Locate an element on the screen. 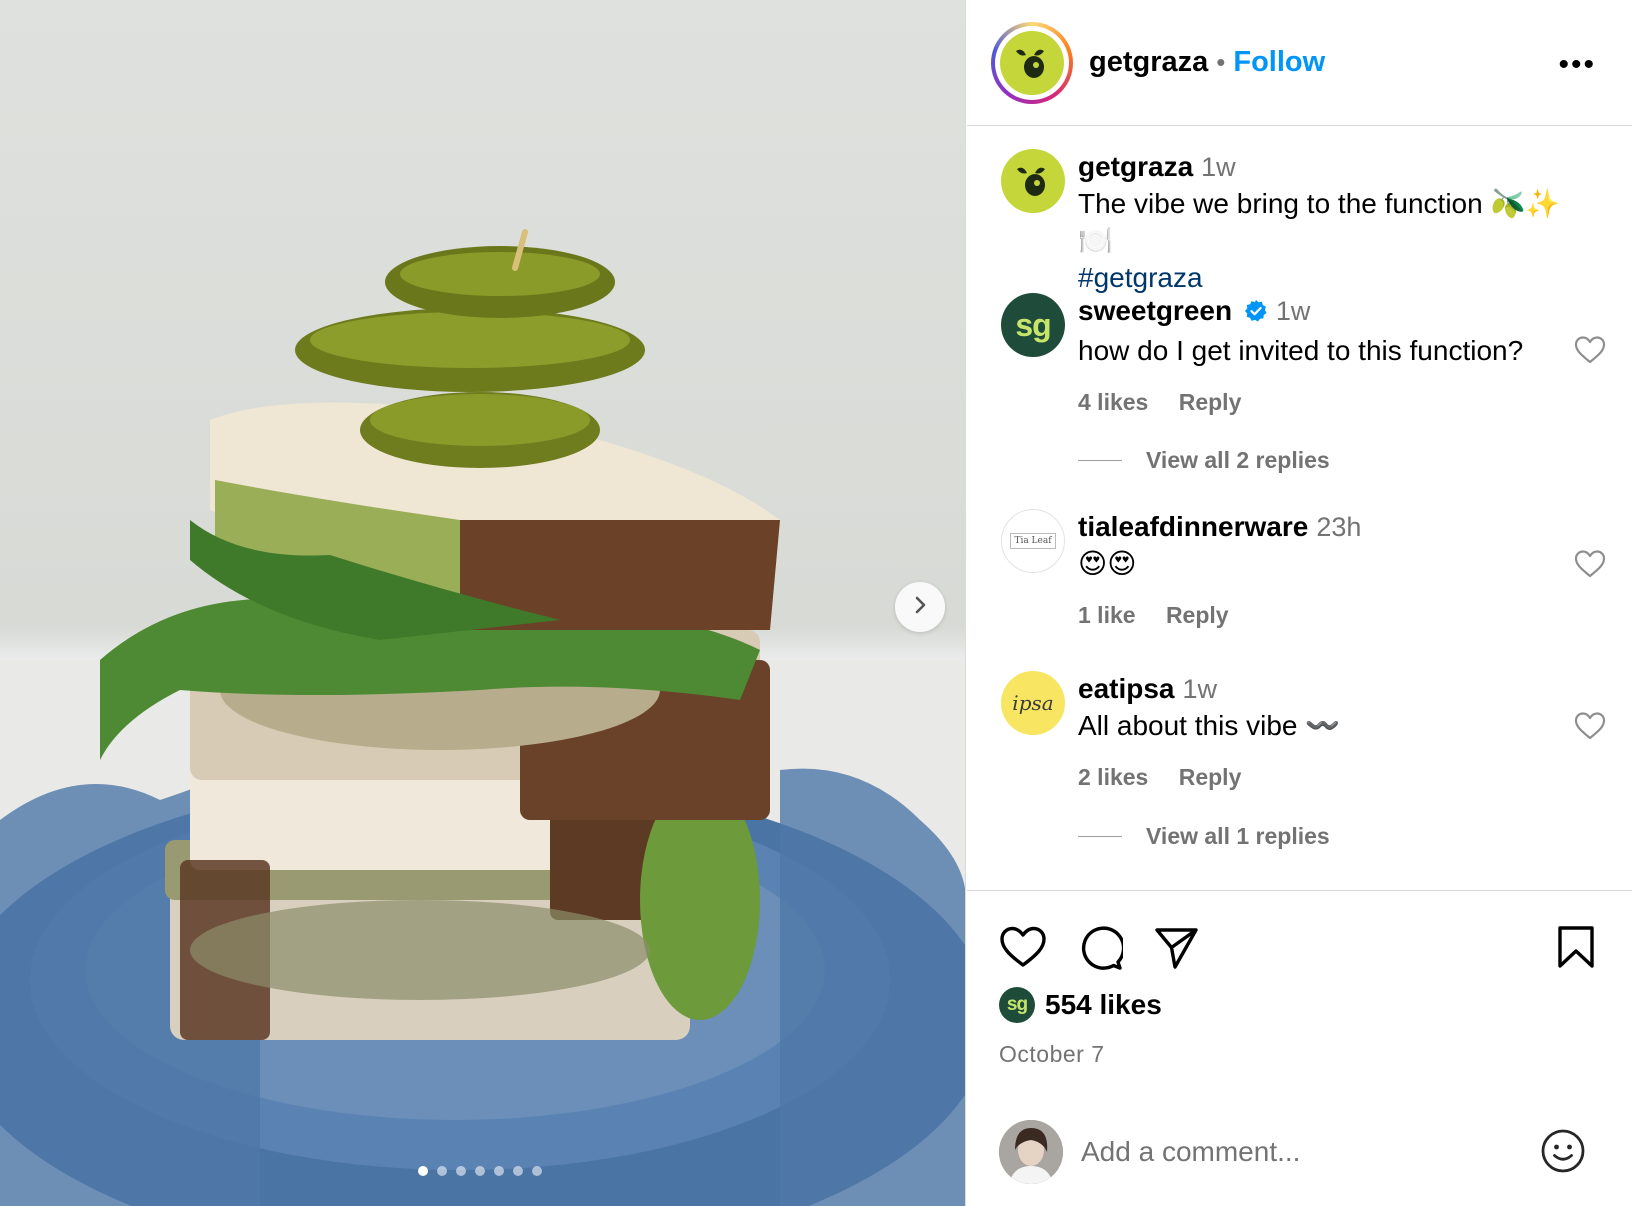 The width and height of the screenshot is (1632, 1206). comment-username: tialeafdinnerware is located at coordinates (1193, 526).